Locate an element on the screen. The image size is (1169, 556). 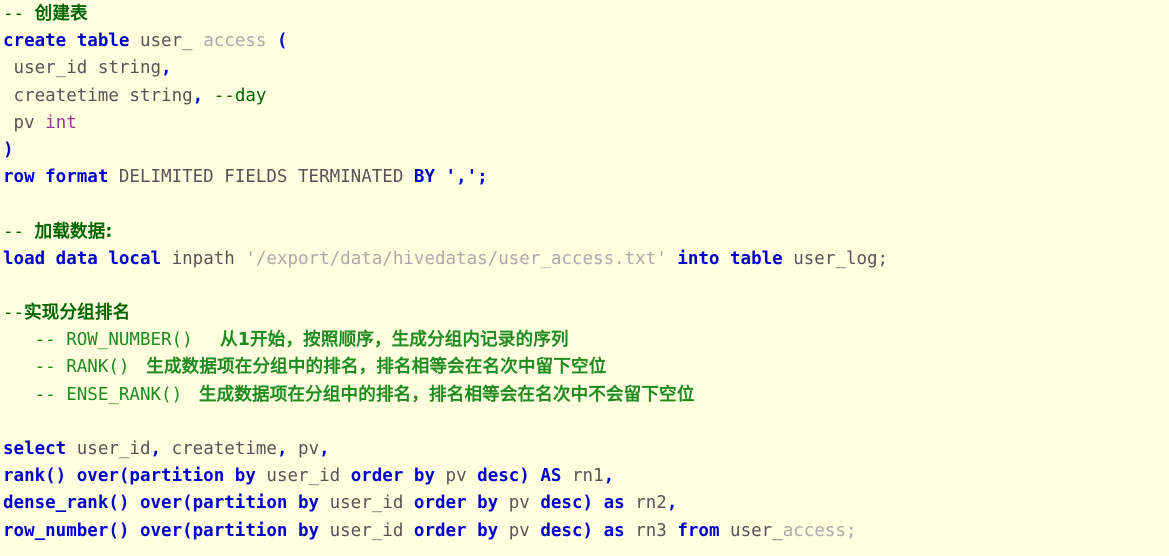
code-token: rank() over(partition by is located at coordinates (129, 476).